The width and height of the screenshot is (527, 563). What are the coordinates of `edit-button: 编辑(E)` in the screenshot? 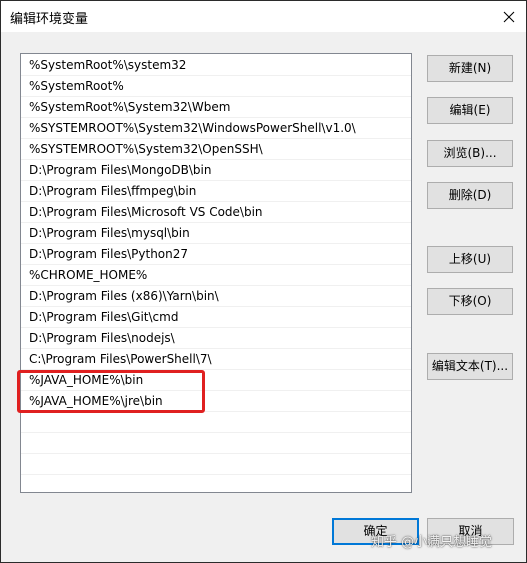 It's located at (470, 110).